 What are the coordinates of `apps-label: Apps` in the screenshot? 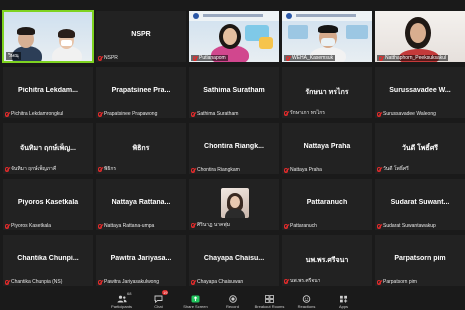 It's located at (343, 306).